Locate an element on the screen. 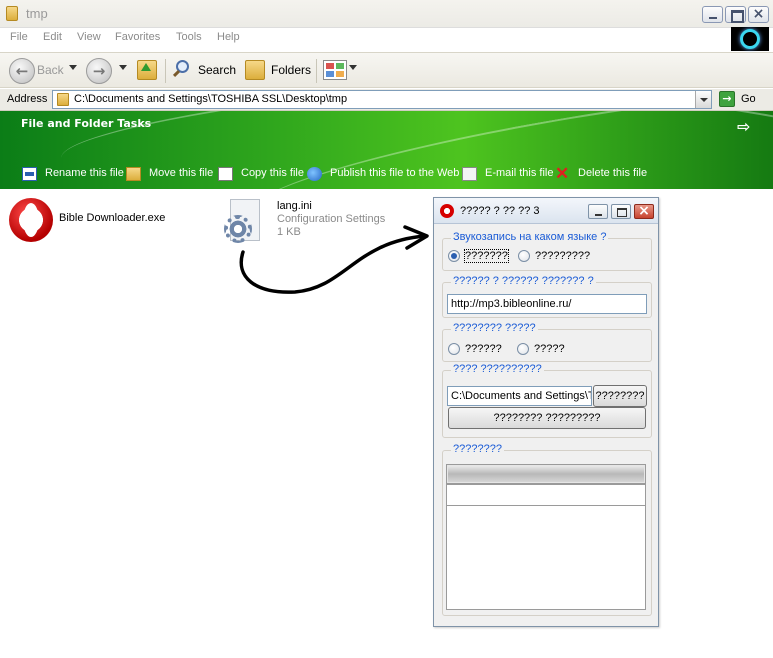  back-button: ← is located at coordinates (22, 71).